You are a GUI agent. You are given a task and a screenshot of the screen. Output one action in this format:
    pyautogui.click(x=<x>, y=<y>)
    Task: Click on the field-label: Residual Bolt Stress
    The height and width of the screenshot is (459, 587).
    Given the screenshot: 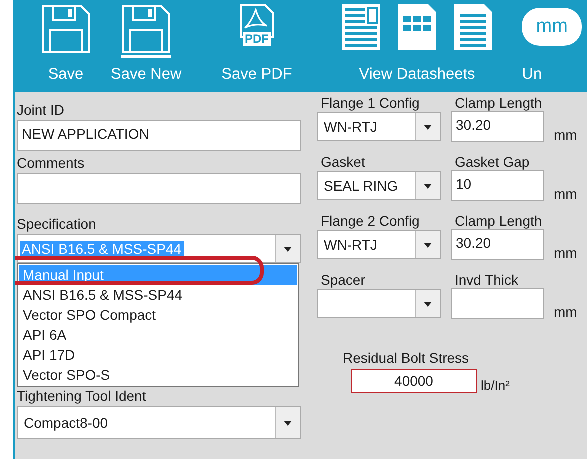 What is the action you would take?
    pyautogui.click(x=406, y=358)
    